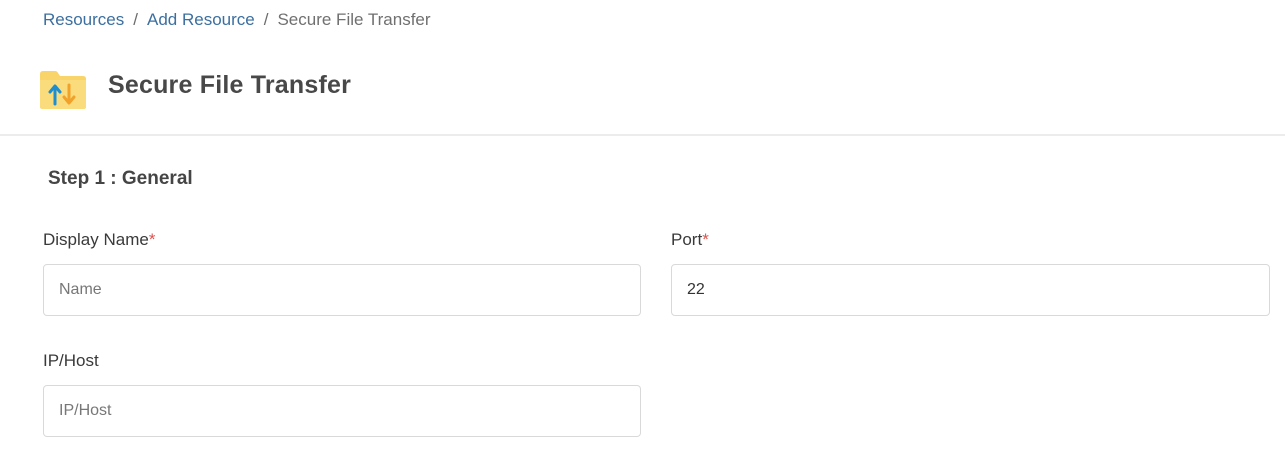 This screenshot has height=454, width=1285. I want to click on step-title: Step 1 : General, so click(120, 178).